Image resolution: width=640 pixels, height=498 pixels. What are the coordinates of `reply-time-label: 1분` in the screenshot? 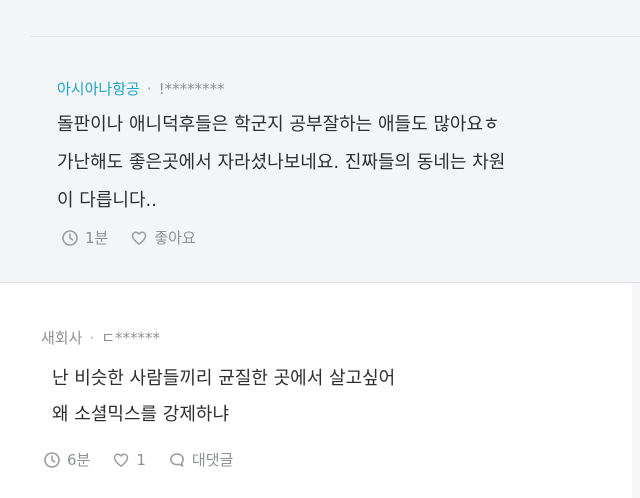 It's located at (97, 238).